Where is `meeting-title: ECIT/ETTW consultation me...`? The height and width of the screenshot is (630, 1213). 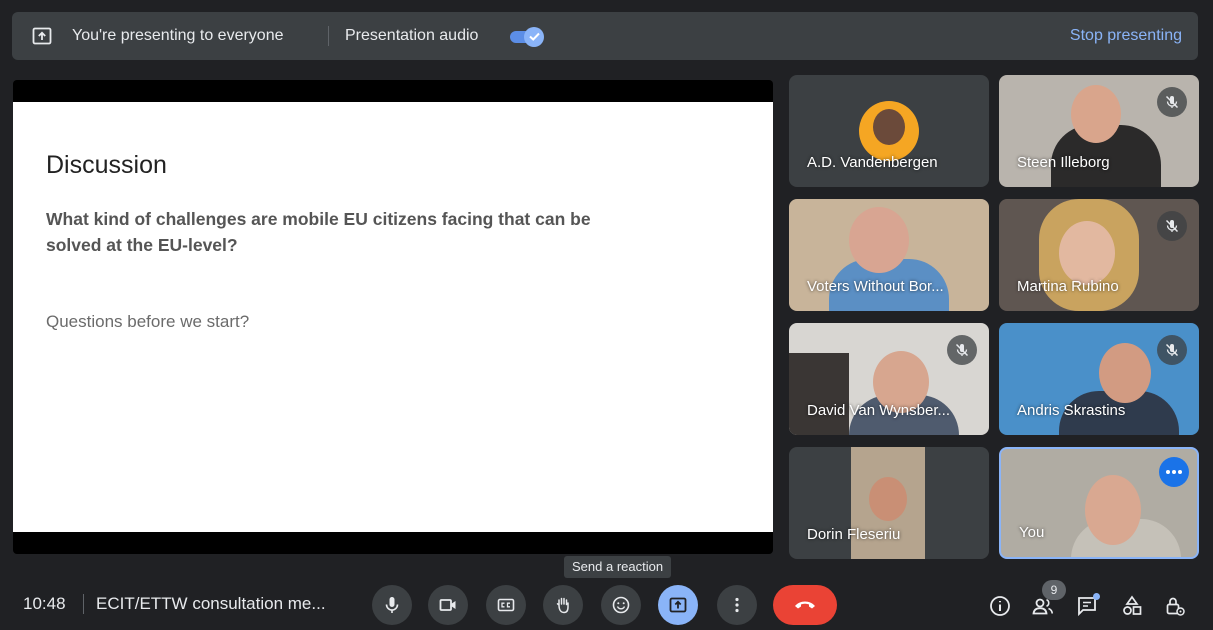 meeting-title: ECIT/ETTW consultation me... is located at coordinates (211, 603).